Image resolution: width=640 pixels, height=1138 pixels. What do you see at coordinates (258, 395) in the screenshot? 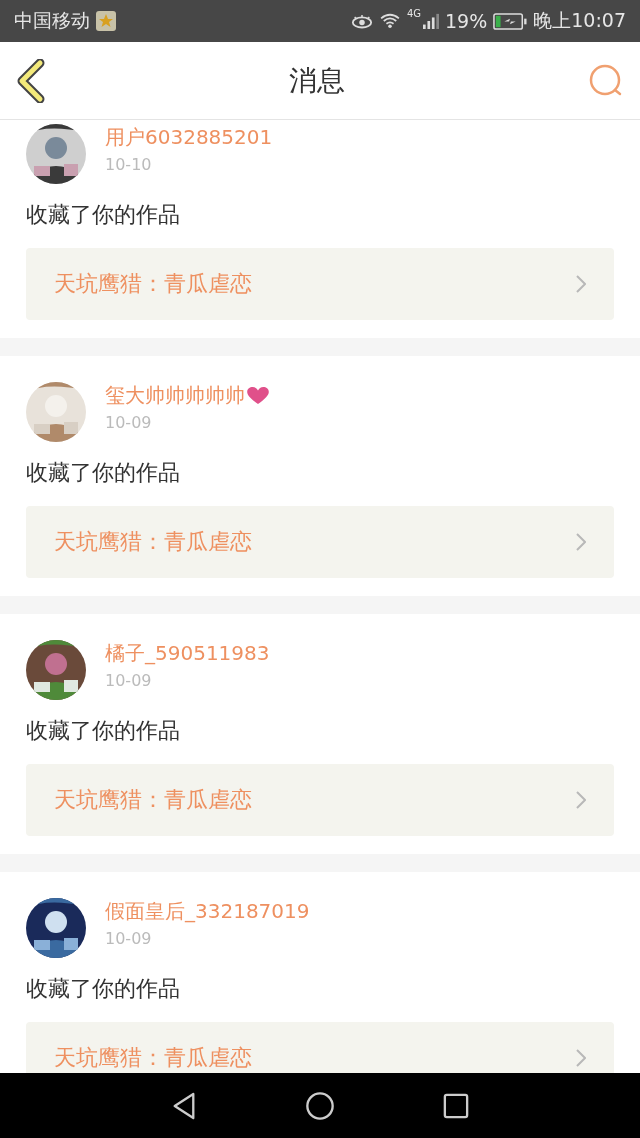
I see `heart-icon` at bounding box center [258, 395].